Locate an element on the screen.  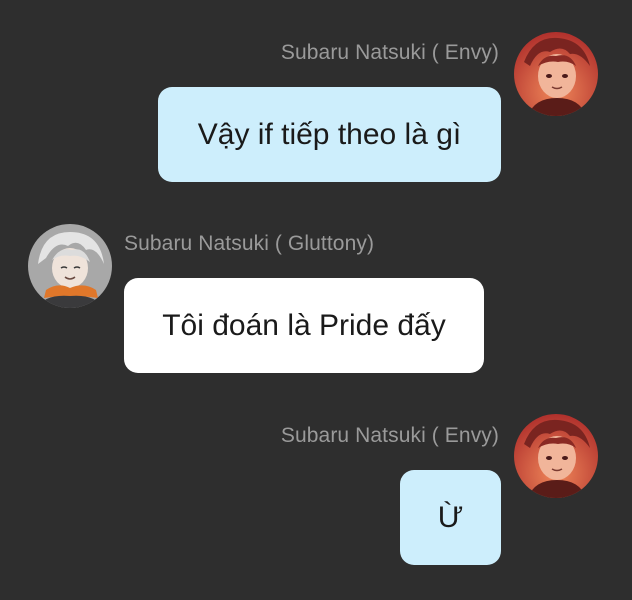
message-bubble-outgoing: Vậy if tiếp theo là gì is located at coordinates (329, 134).